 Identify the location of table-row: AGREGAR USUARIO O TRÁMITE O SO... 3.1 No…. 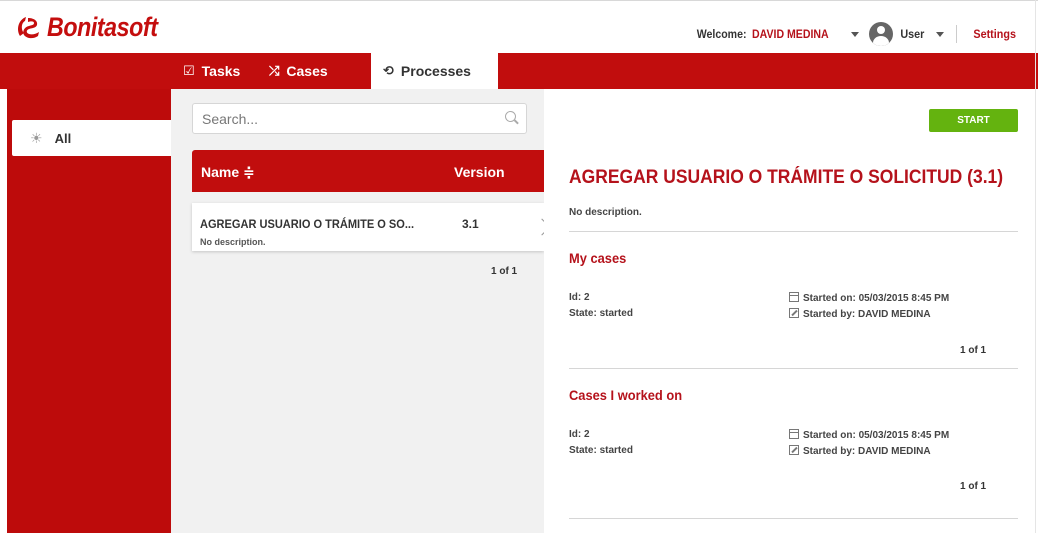
(368, 227).